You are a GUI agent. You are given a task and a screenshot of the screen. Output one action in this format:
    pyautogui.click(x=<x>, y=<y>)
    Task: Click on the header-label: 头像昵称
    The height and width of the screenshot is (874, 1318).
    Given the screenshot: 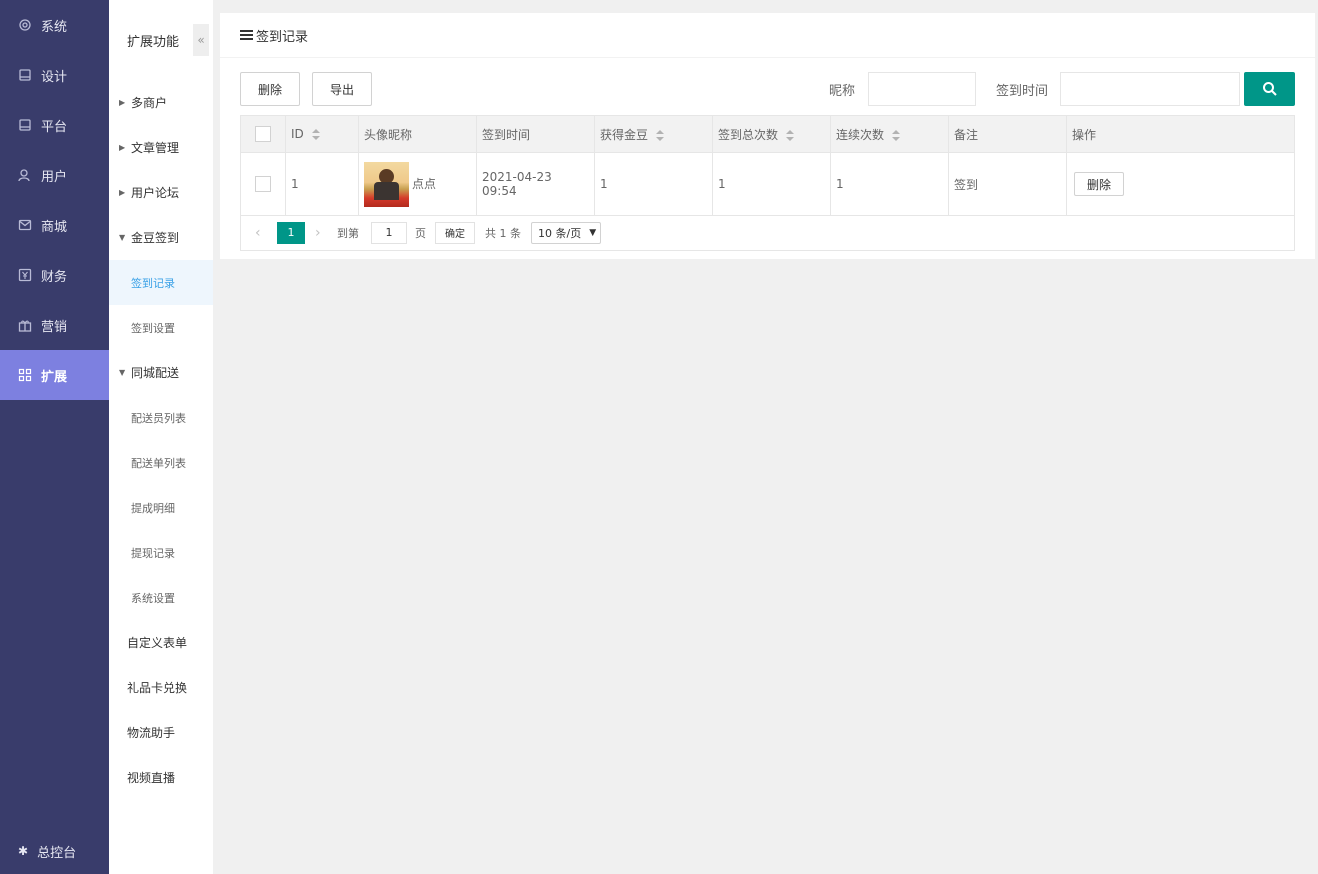 What is the action you would take?
    pyautogui.click(x=388, y=134)
    